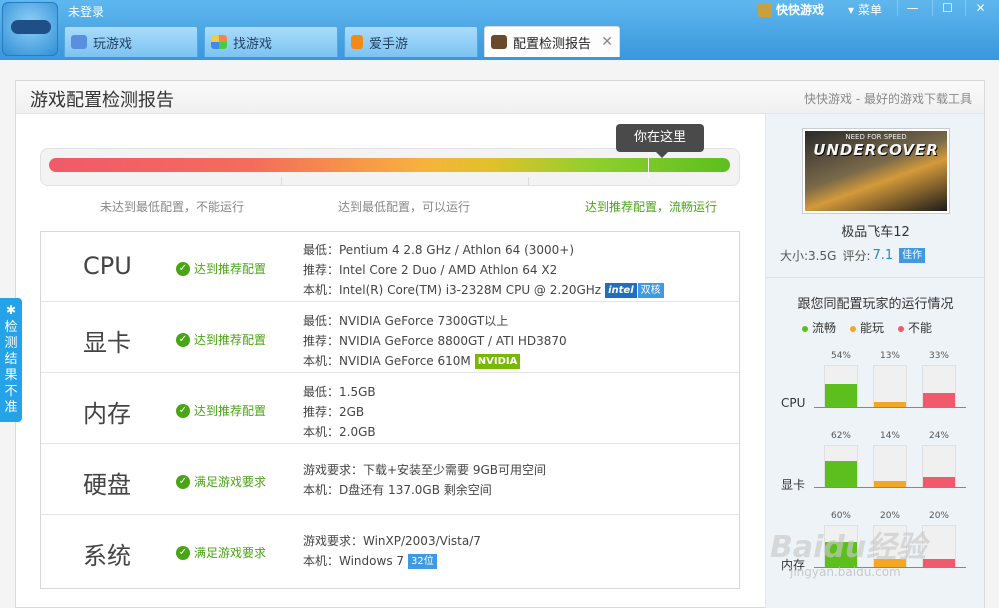  What do you see at coordinates (856, 256) in the screenshot?
I see `rating-label: 评分:` at bounding box center [856, 256].